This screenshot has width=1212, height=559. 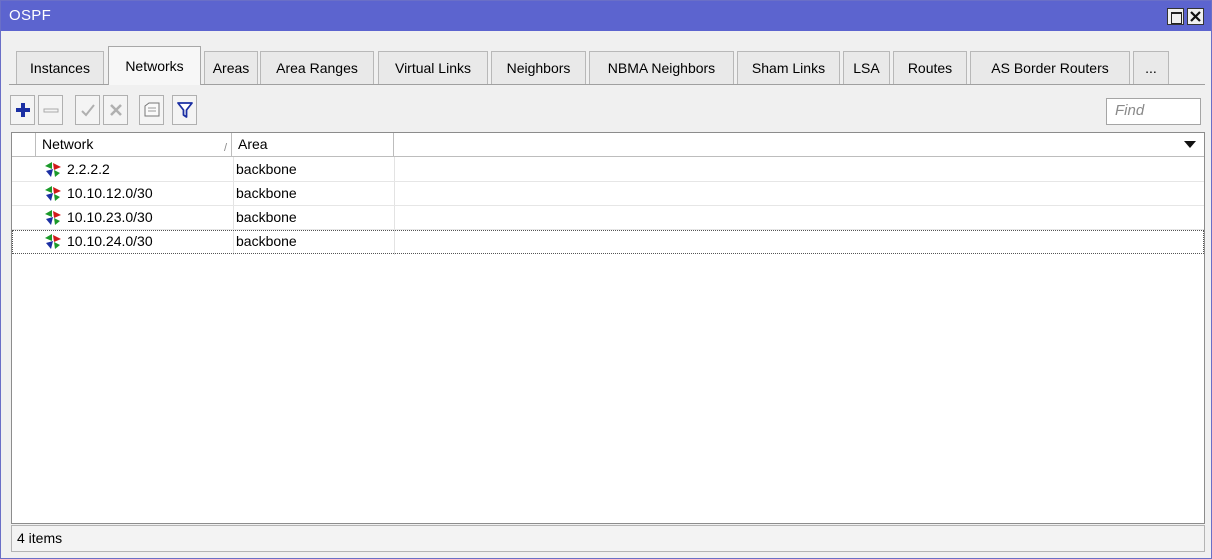 I want to click on table-header: Network / Area, so click(x=608, y=145).